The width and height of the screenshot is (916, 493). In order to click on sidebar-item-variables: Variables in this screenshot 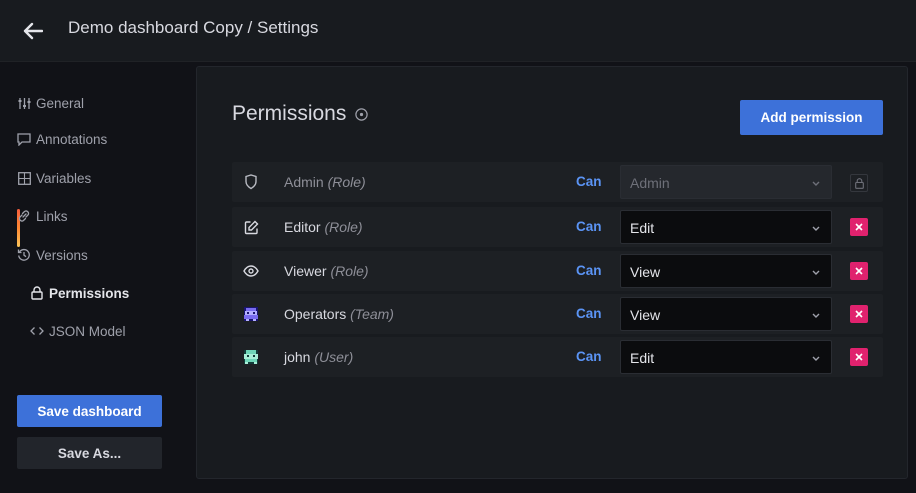, I will do `click(54, 178)`.